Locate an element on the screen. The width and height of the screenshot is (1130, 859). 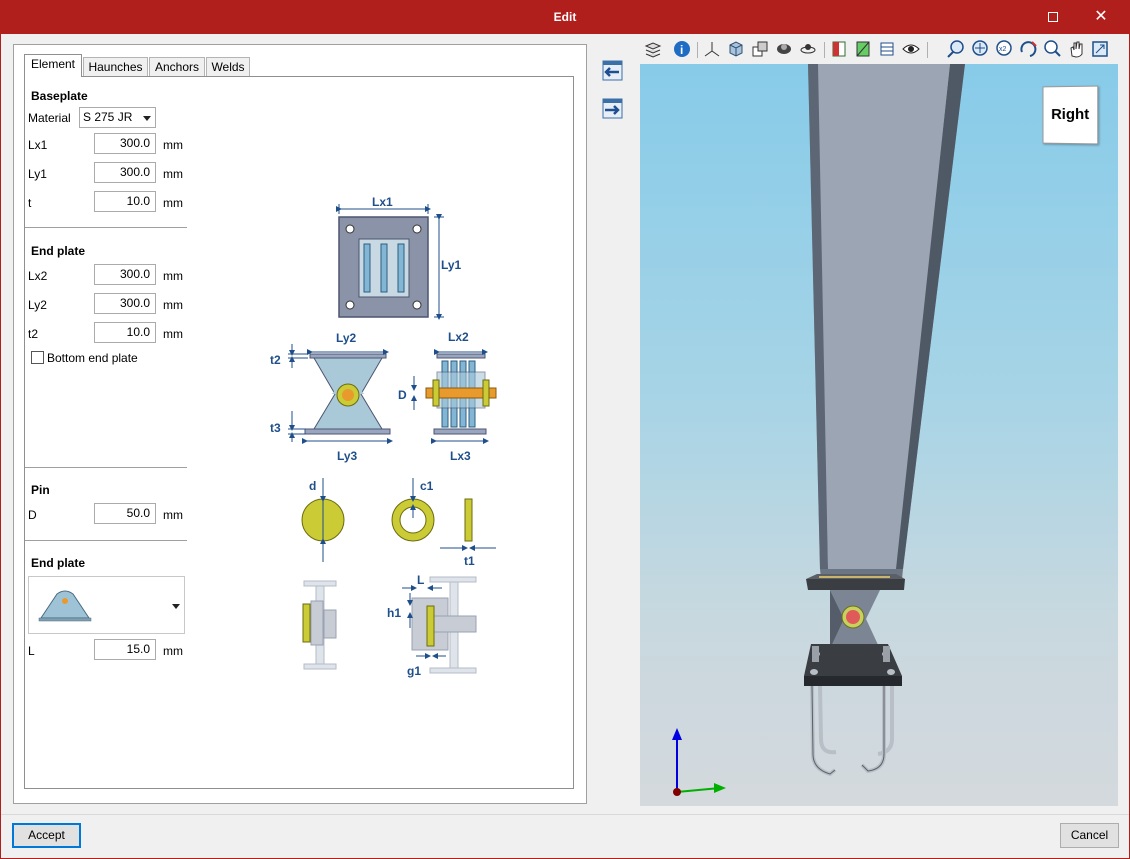
ly2-input: 300.0 is located at coordinates (125, 303).